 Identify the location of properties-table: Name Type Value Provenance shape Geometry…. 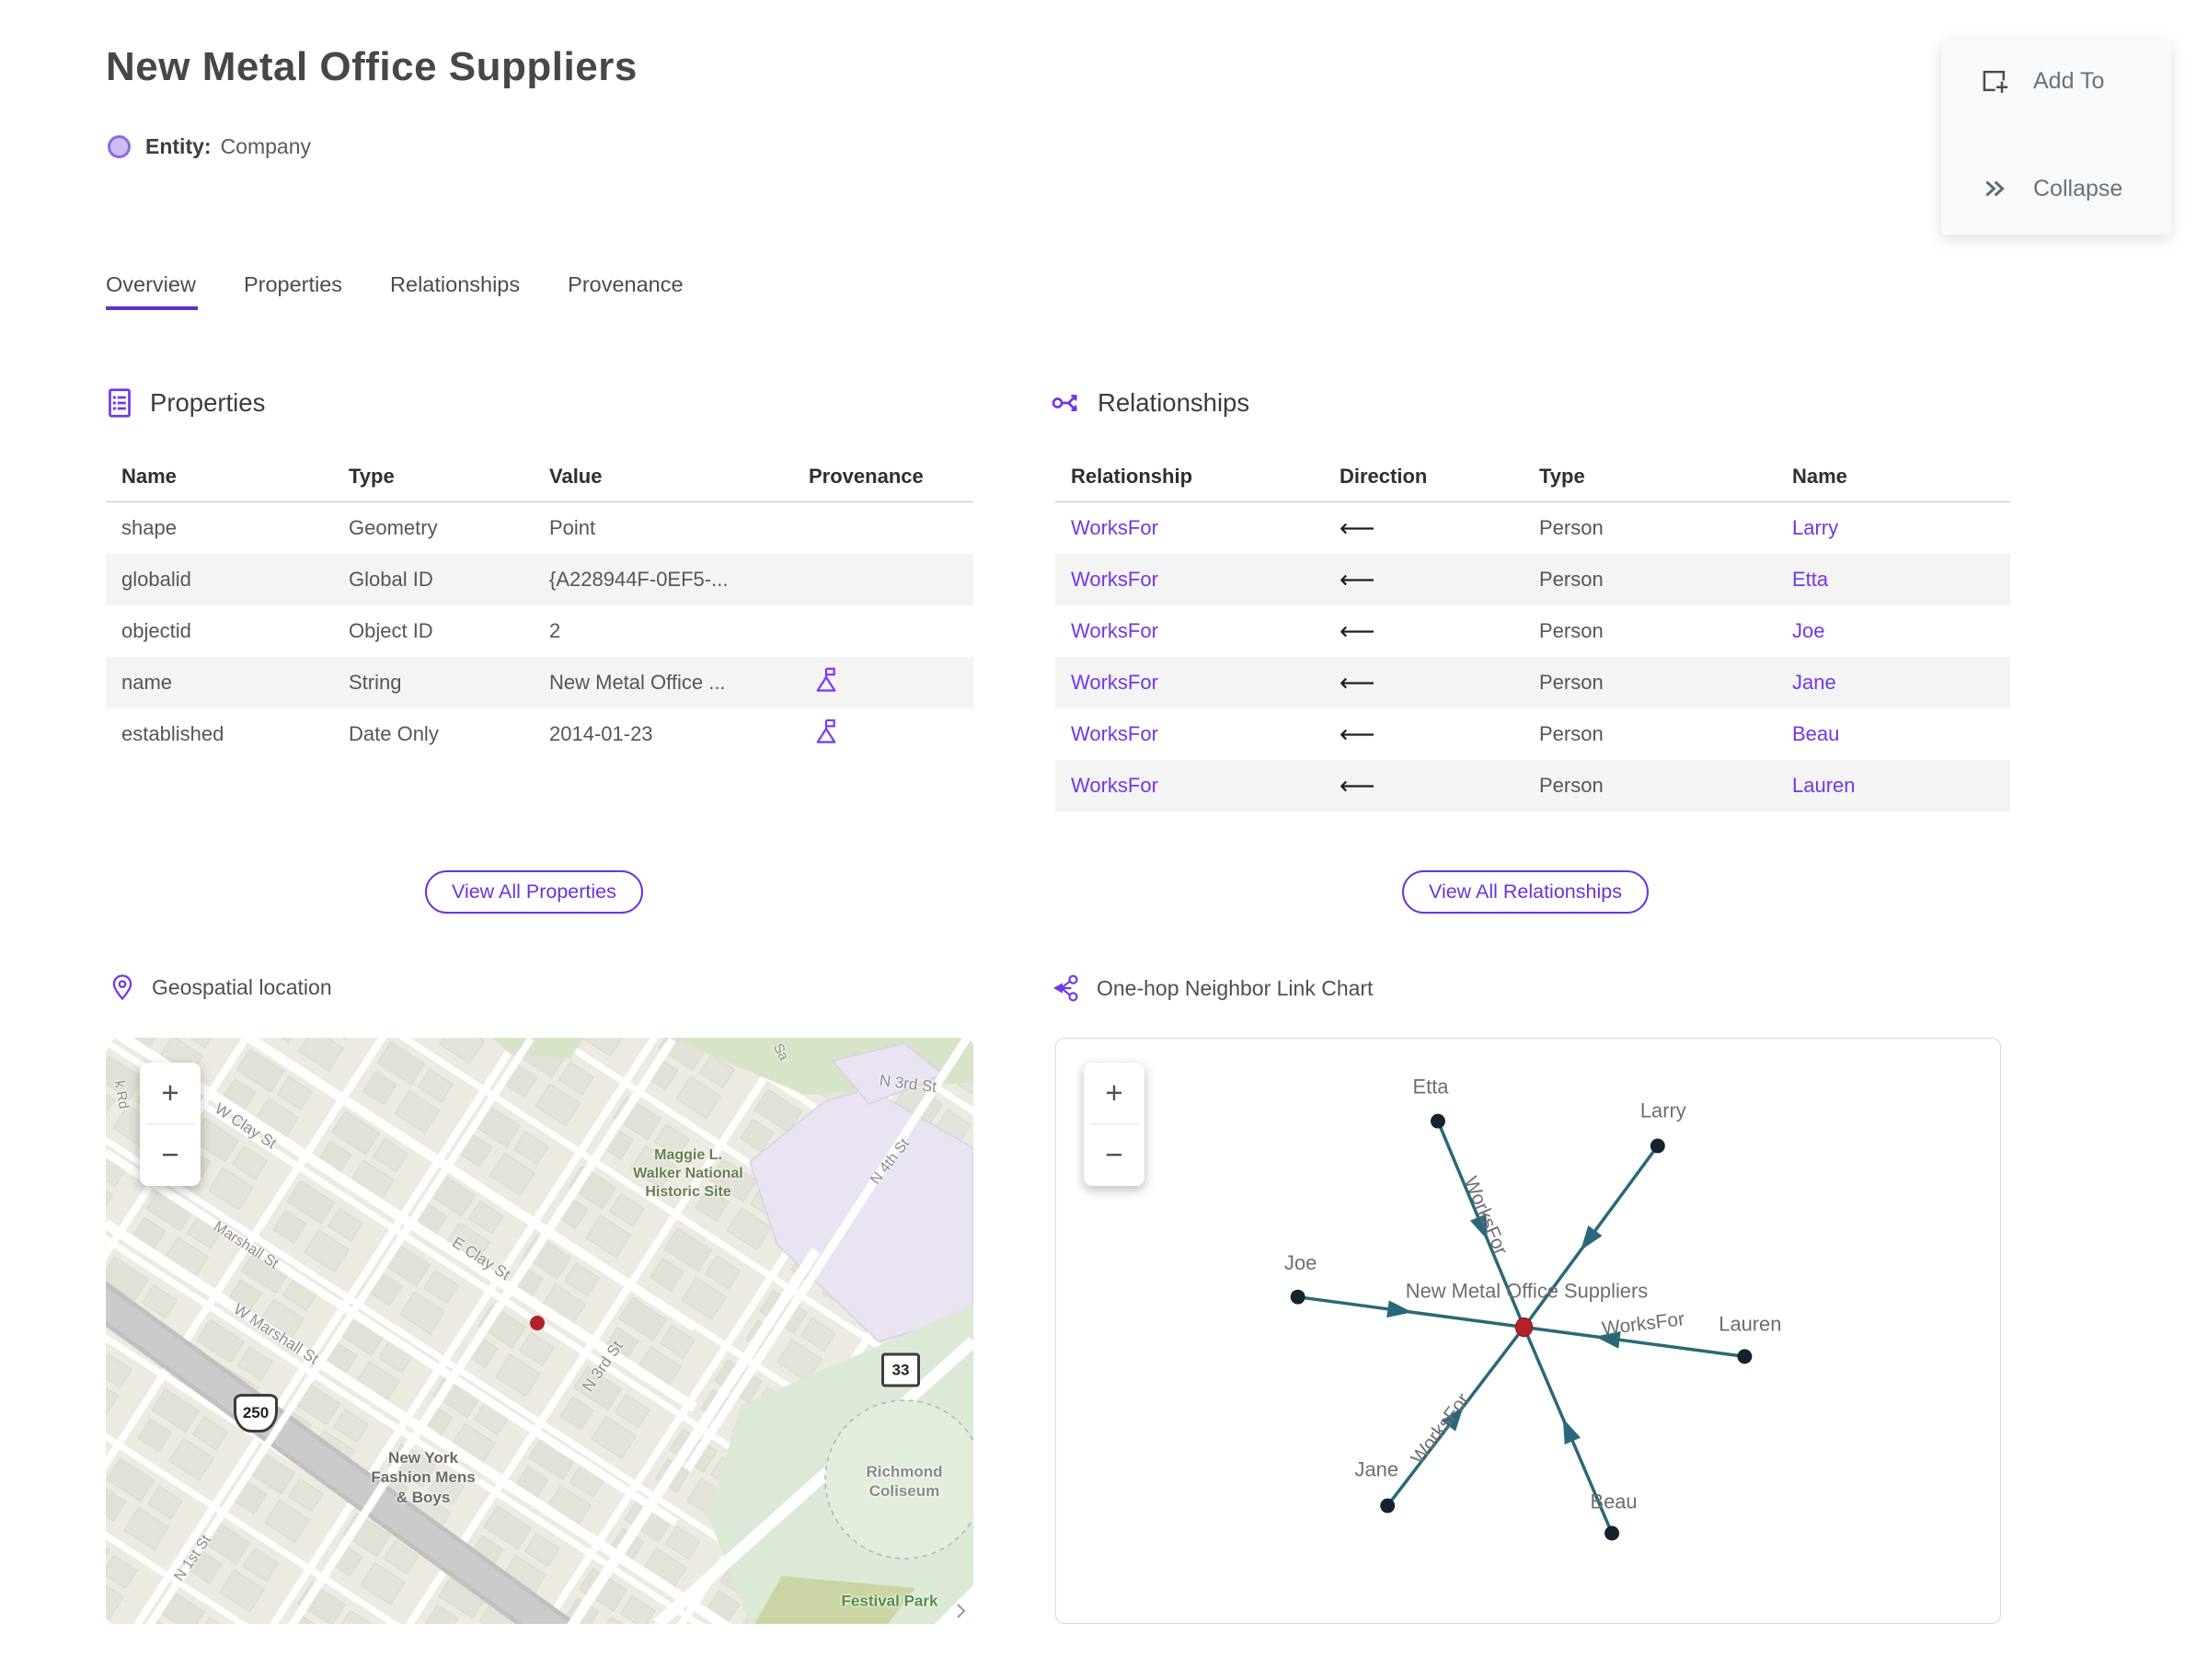
(539, 605).